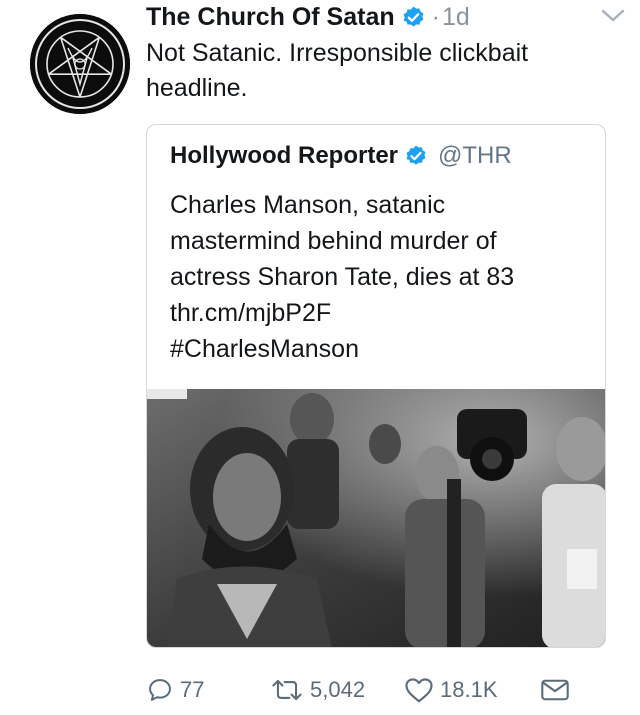 This screenshot has width=640, height=715. What do you see at coordinates (613, 16) in the screenshot?
I see `chevron-down-icon` at bounding box center [613, 16].